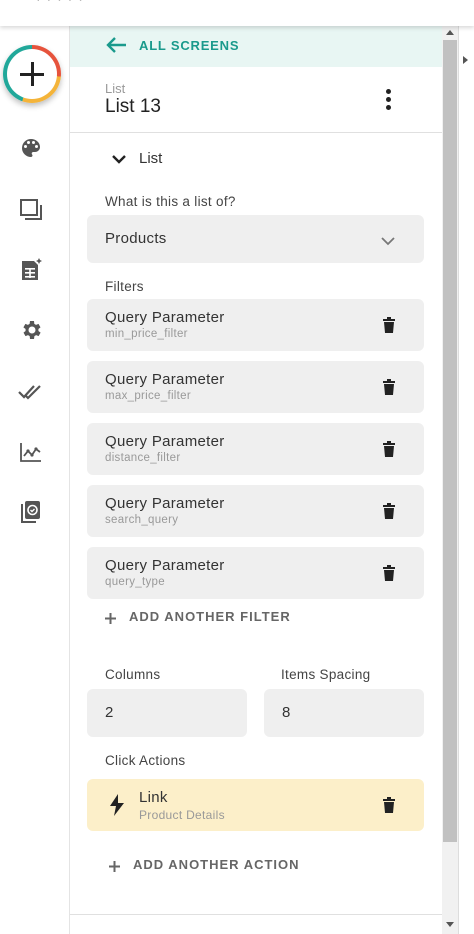  What do you see at coordinates (256, 46) in the screenshot?
I see `all-screens-bar: ALL SCREENS` at bounding box center [256, 46].